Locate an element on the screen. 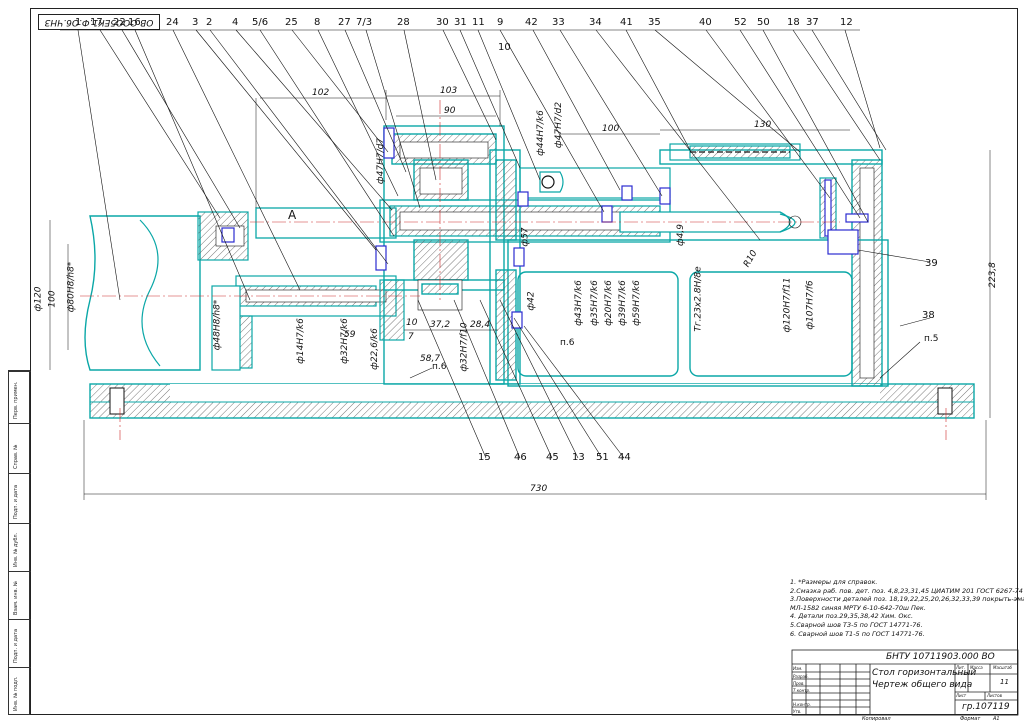  format-label: Формат is located at coordinates (970, 719).